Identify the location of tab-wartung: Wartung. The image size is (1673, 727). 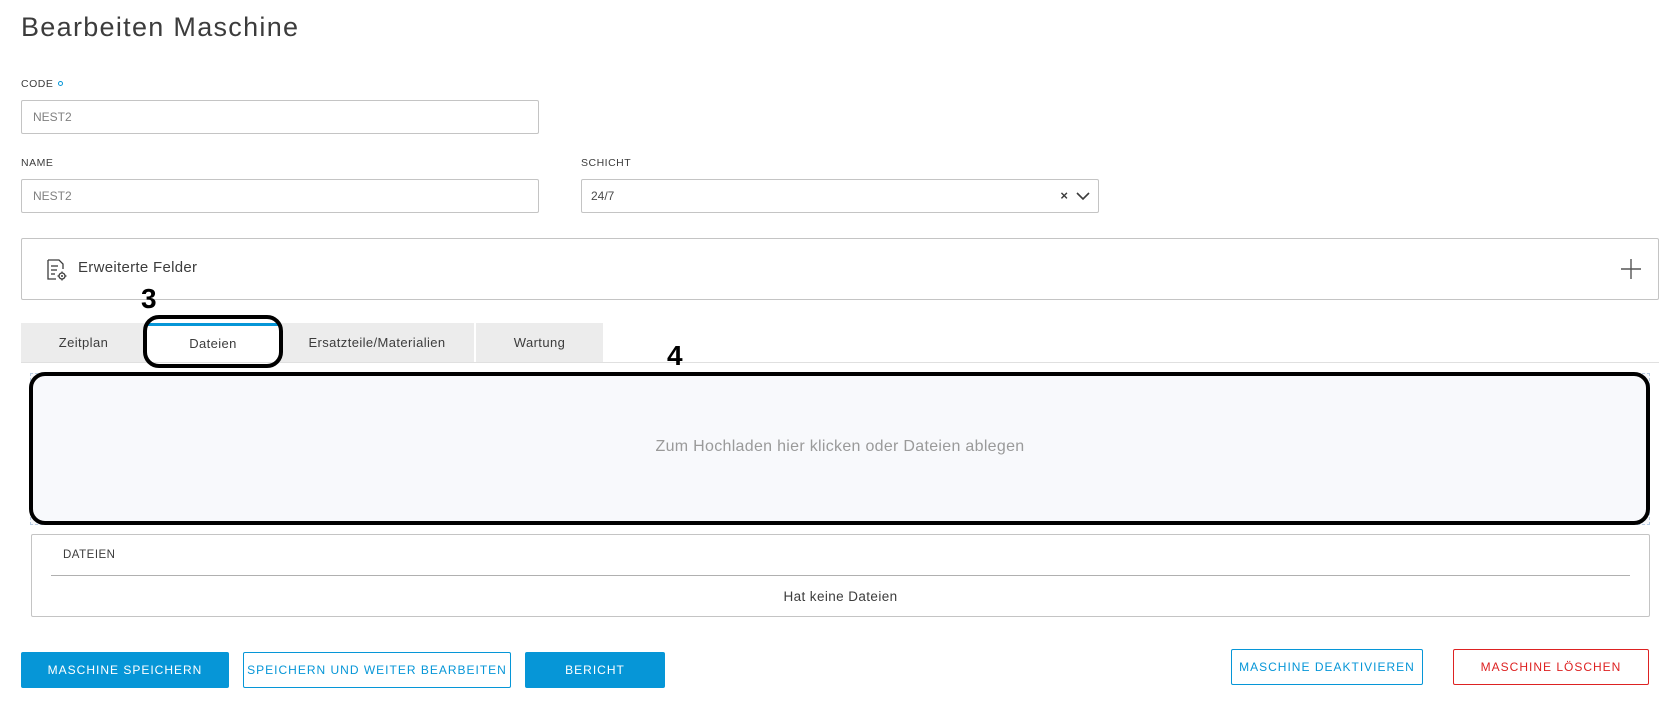
(539, 343).